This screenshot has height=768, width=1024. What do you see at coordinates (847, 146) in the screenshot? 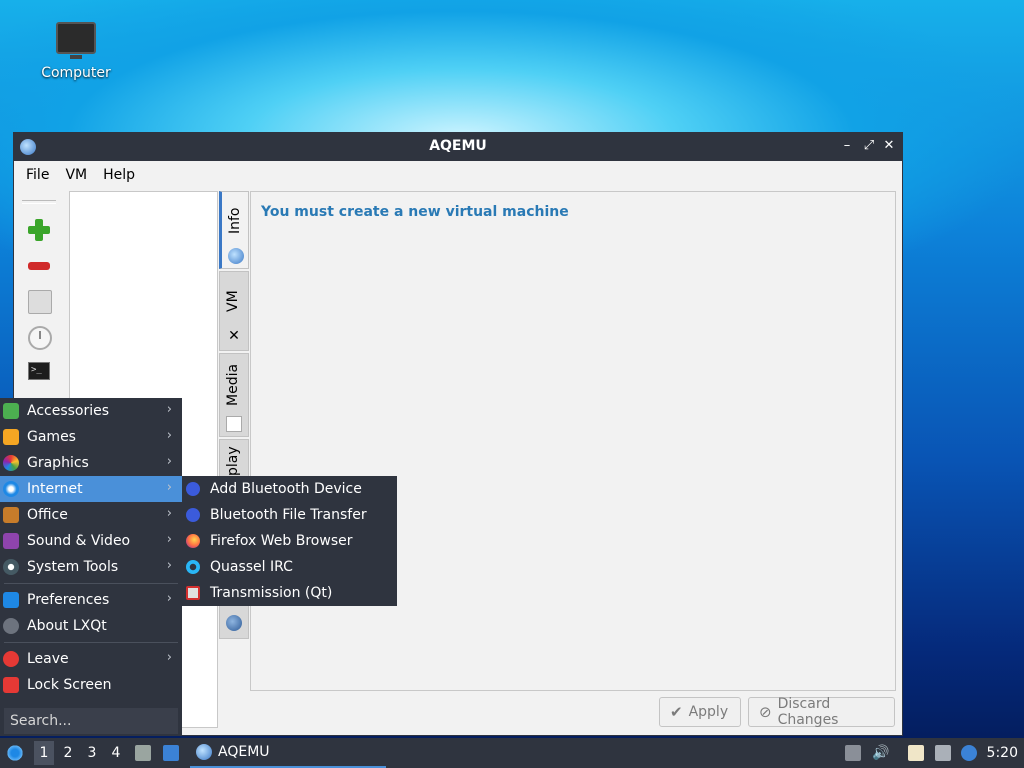
I see `minimize-icon: –` at bounding box center [847, 146].